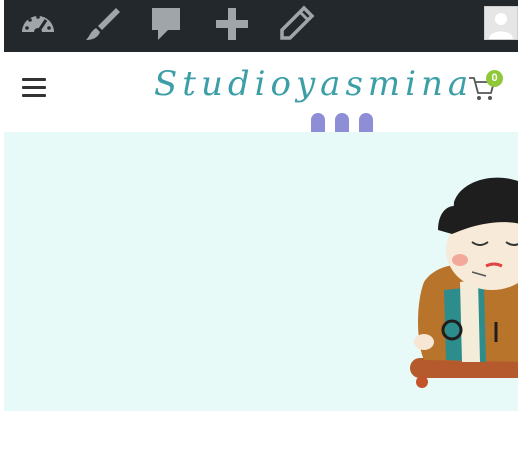 This screenshot has width=526, height=458. I want to click on dashboard-icon, so click(38, 24).